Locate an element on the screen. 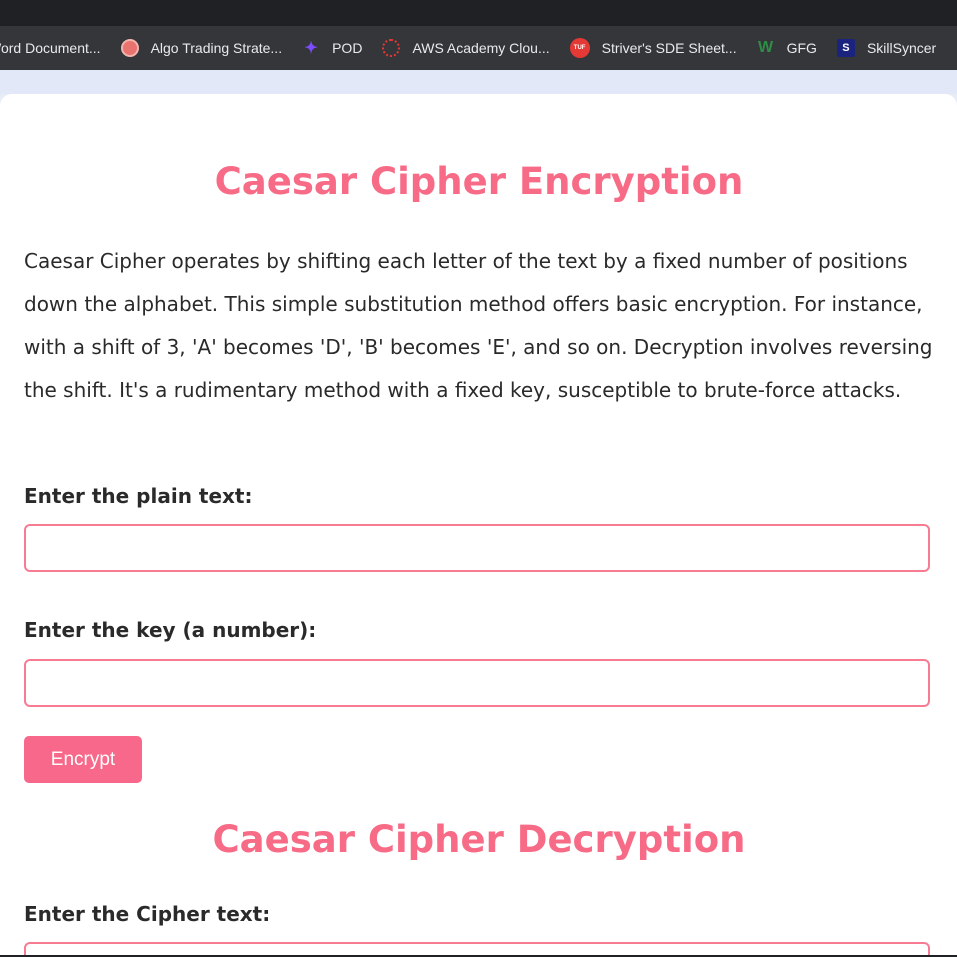 The width and height of the screenshot is (957, 957). encryption-title: Caesar Cipher Encryption is located at coordinates (479, 181).